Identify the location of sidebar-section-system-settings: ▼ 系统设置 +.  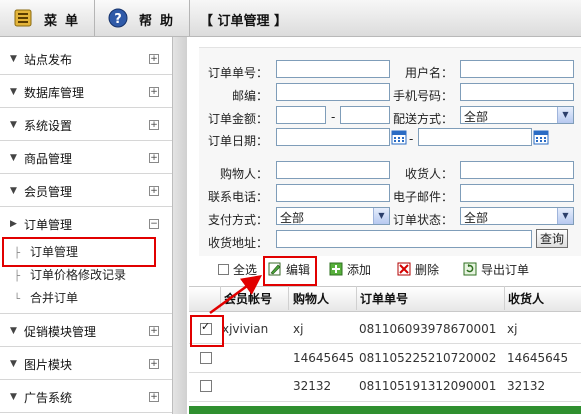
(86, 124).